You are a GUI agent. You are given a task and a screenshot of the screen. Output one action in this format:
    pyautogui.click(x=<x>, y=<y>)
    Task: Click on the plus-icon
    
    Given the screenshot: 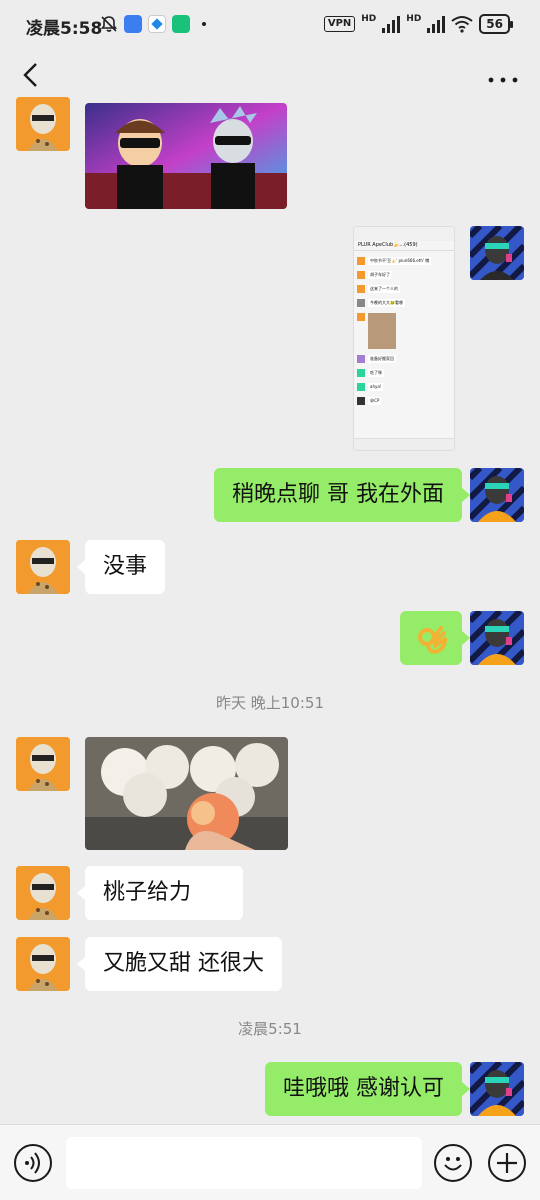 What is the action you would take?
    pyautogui.click(x=507, y=1163)
    